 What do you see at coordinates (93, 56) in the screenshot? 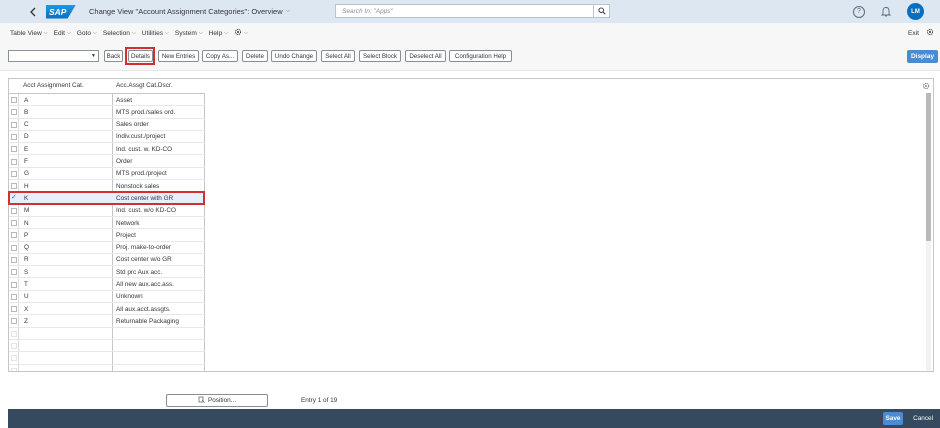
I see `chevron-down-icon: ▼` at bounding box center [93, 56].